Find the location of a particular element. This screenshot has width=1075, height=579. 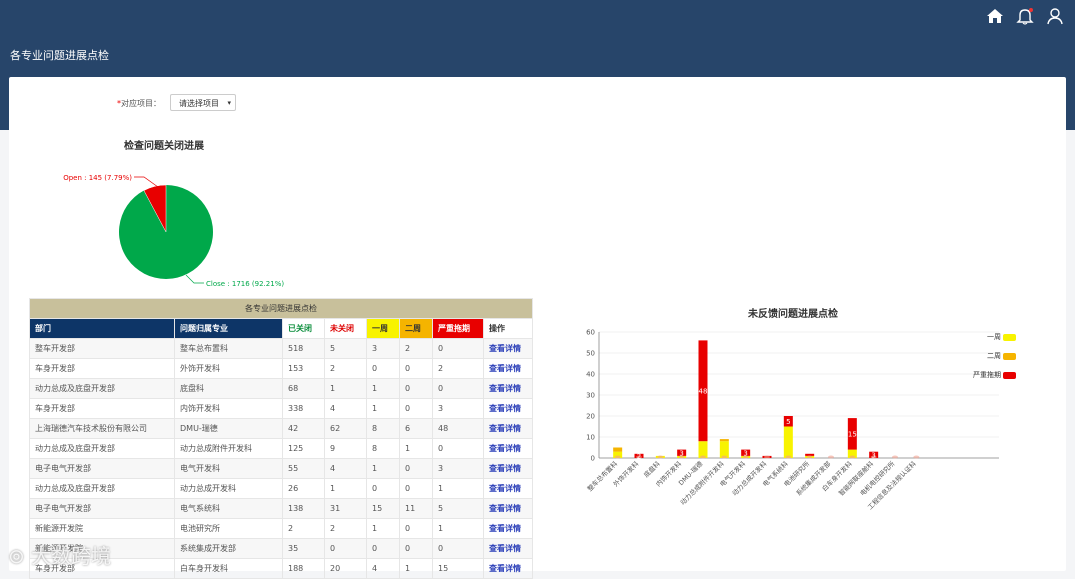

y-tick-label: 50 is located at coordinates (590, 354).